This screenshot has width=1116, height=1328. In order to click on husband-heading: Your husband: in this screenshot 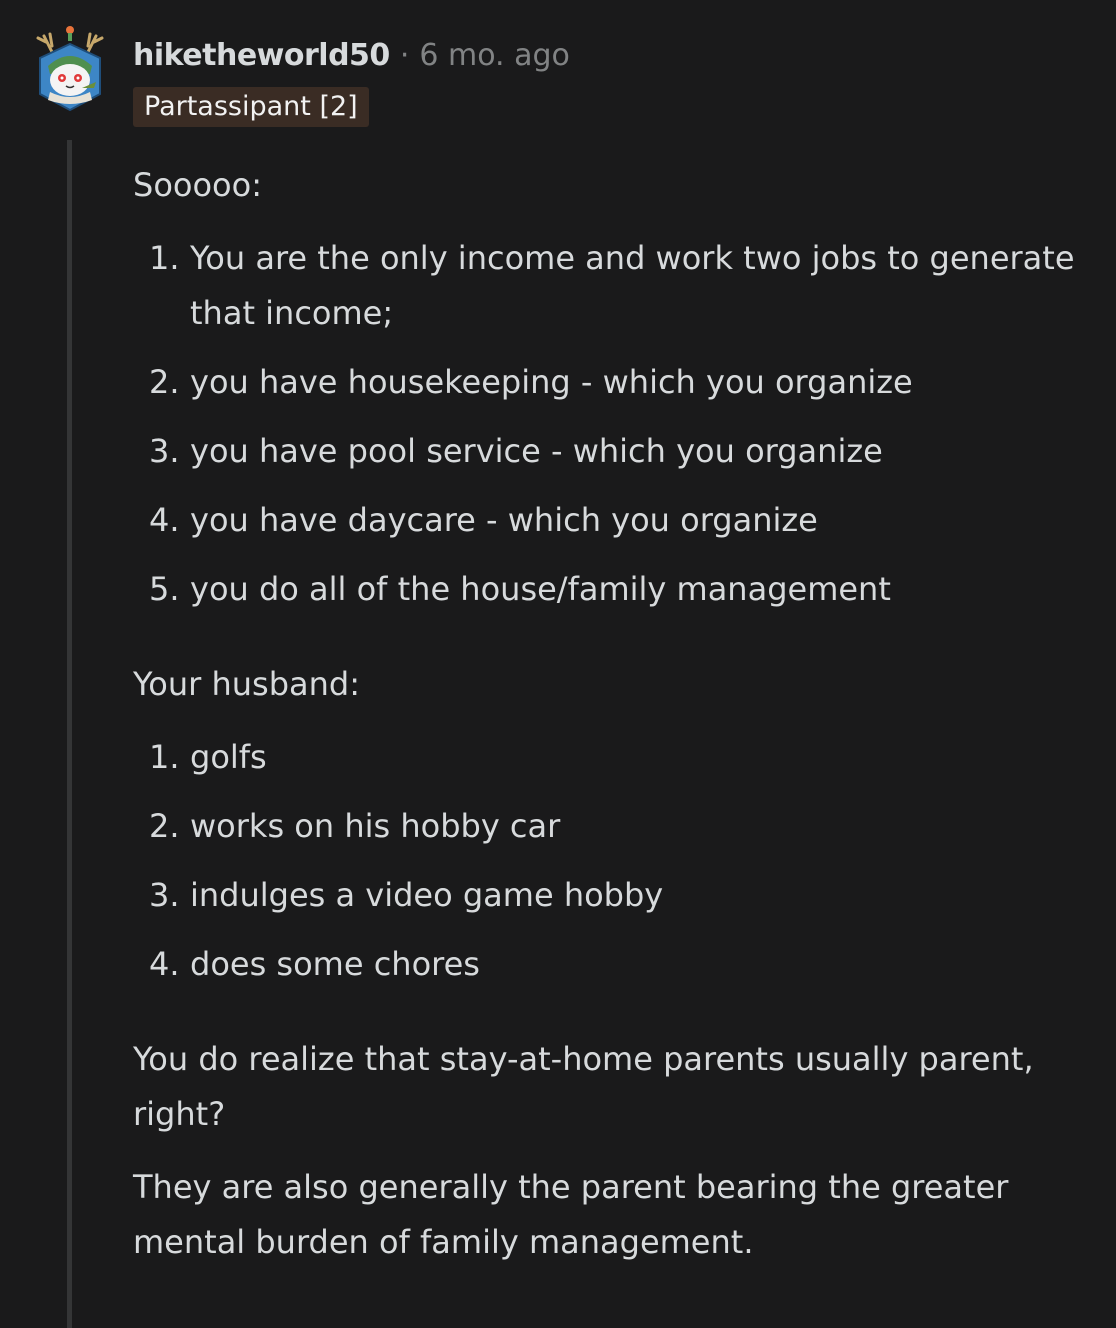, I will do `click(247, 684)`.